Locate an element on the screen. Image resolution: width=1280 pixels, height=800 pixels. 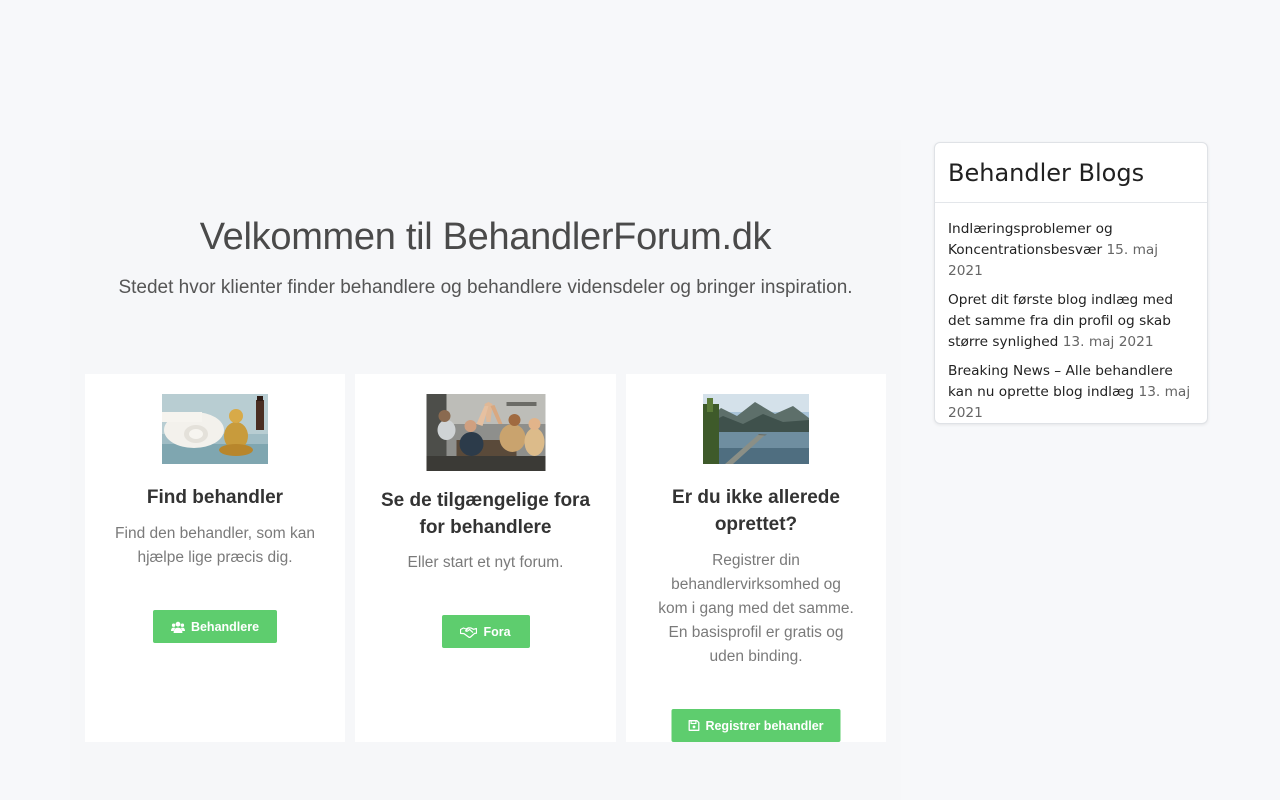
users-icon is located at coordinates (177, 627).